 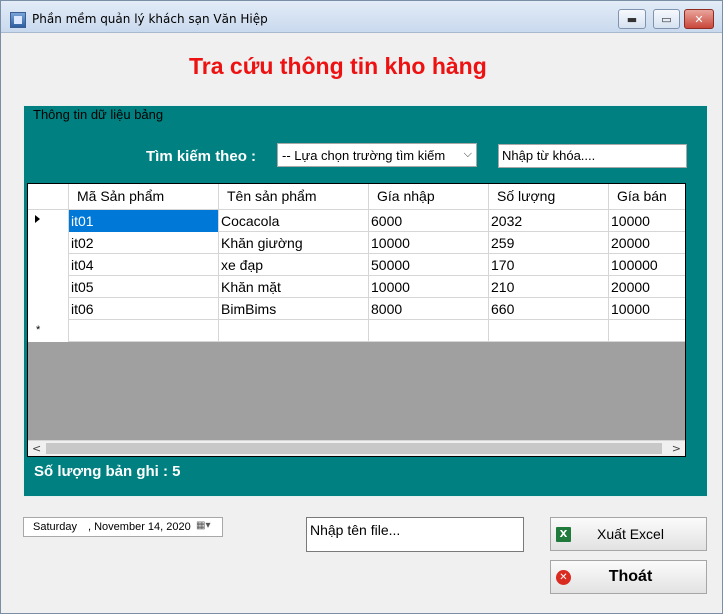 I want to click on cell-quantity: 210, so click(x=549, y=287).